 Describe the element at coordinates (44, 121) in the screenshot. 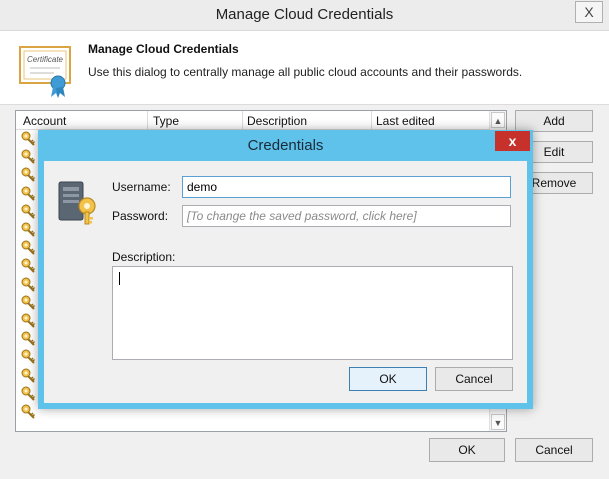

I see `column-header-account: Account` at that location.